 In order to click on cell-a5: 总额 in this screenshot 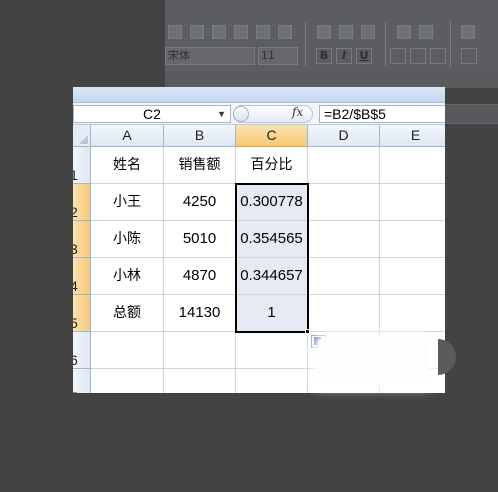, I will do `click(127, 313)`.